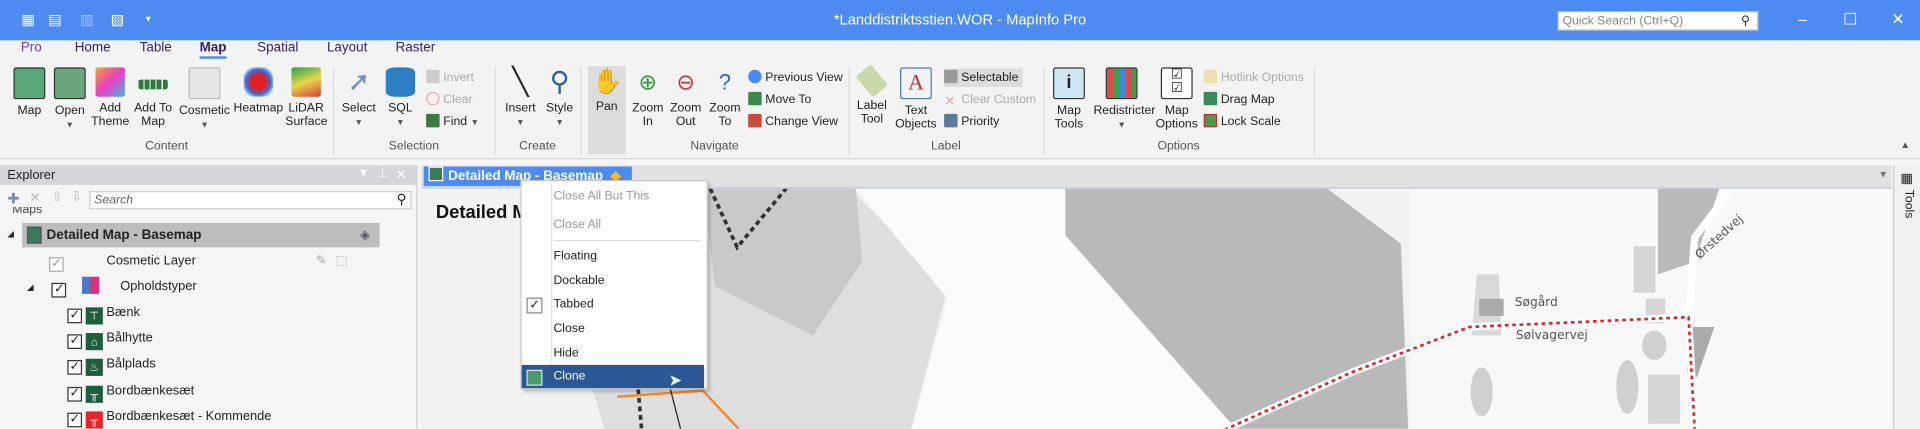  What do you see at coordinates (198, 286) in the screenshot?
I see `group-layer-row: ◢ ✓ Opholdstyper` at bounding box center [198, 286].